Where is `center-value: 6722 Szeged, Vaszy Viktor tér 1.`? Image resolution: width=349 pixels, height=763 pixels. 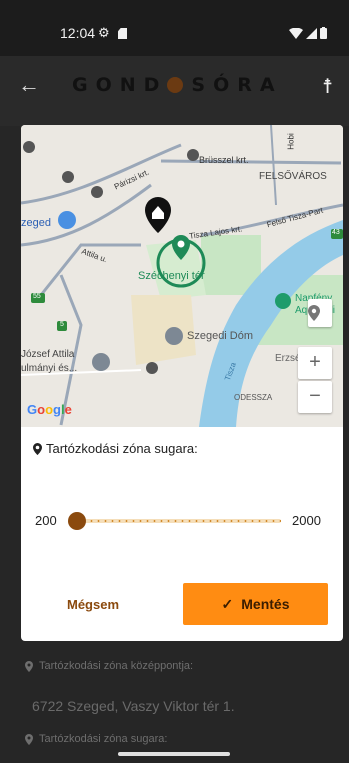
center-value: 6722 Szeged, Vaszy Viktor tér 1. is located at coordinates (133, 706).